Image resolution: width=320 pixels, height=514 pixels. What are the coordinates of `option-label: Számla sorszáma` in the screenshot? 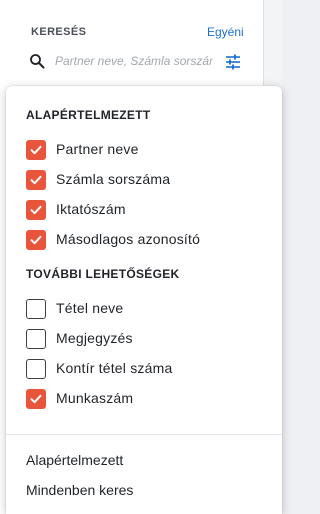 It's located at (113, 179).